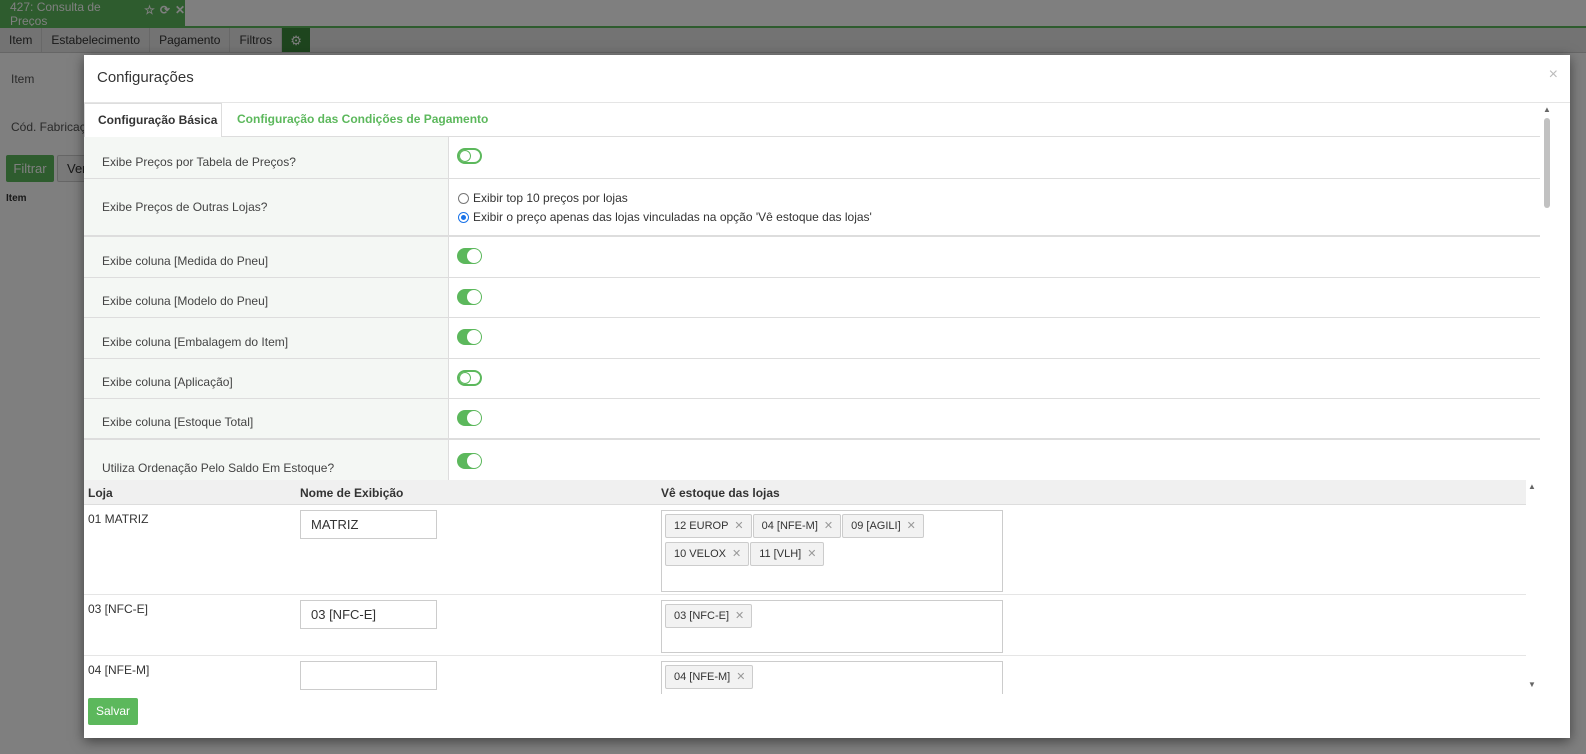 This screenshot has width=1586, height=754. I want to click on radio-option-top10: Exibir top 10 preços por lojas, so click(543, 198).